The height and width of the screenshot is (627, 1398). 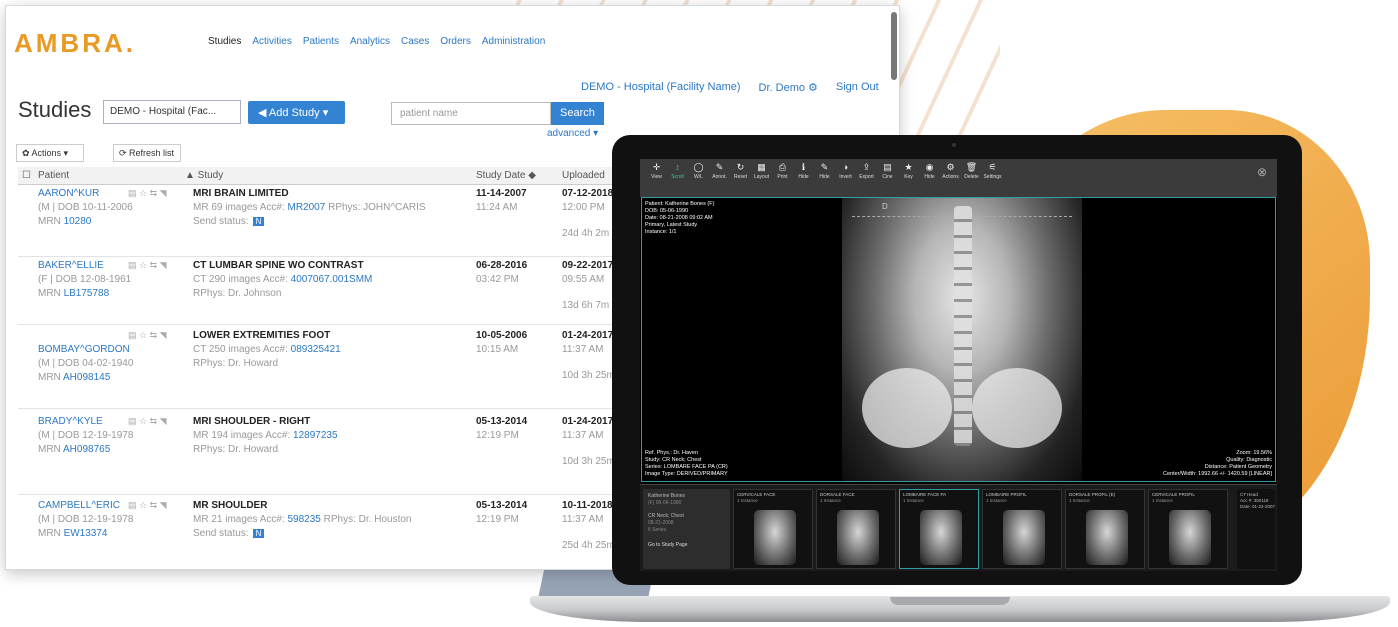 I want to click on hide-tool: ◉ Hide, so click(x=929, y=179).